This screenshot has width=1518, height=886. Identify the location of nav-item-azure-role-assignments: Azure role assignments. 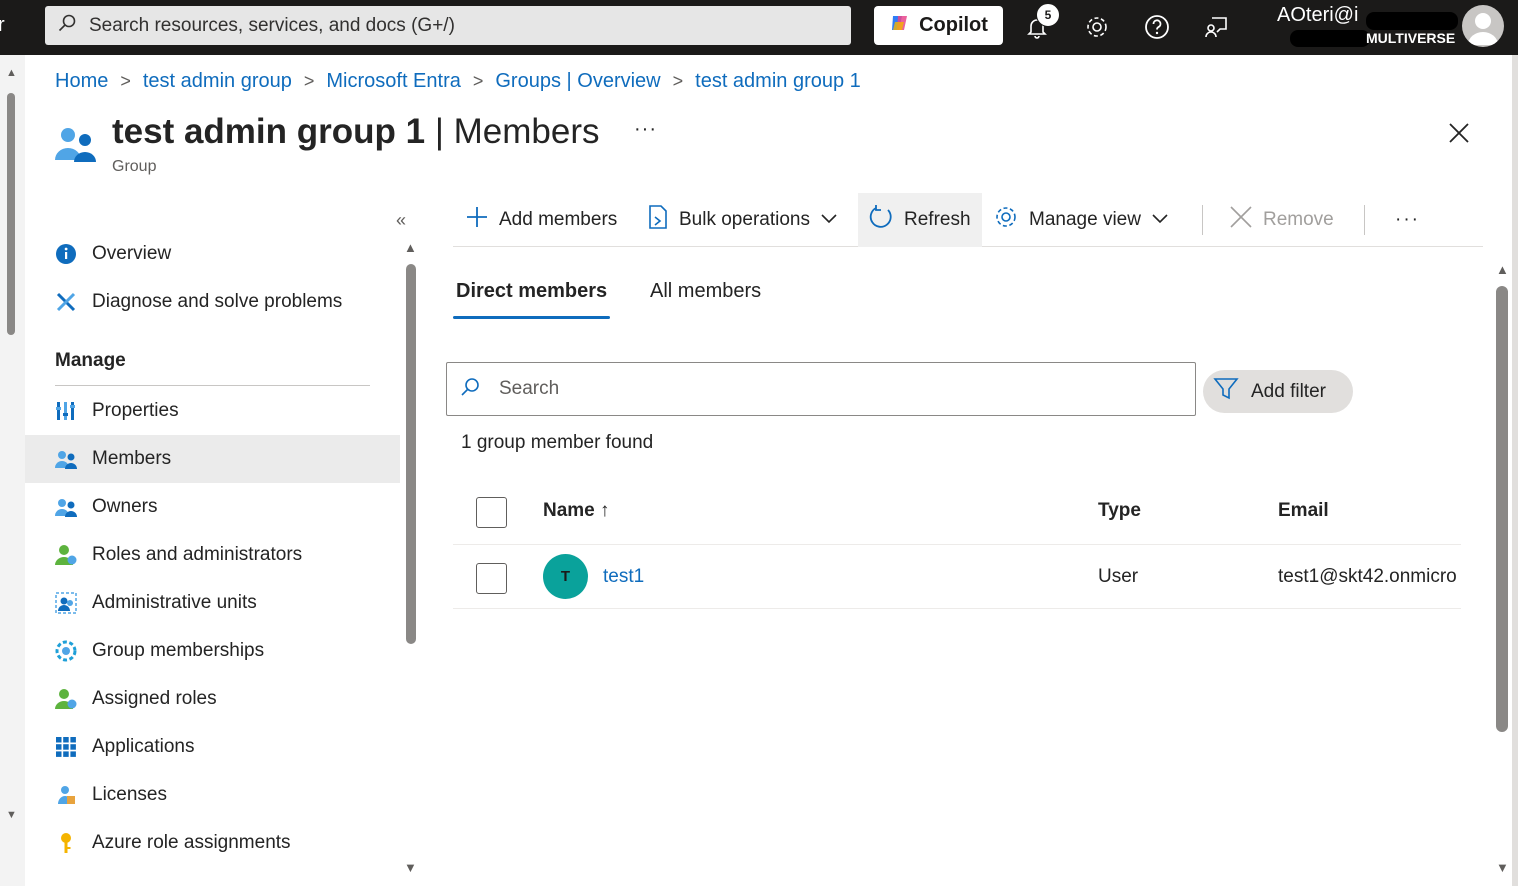
(212, 843).